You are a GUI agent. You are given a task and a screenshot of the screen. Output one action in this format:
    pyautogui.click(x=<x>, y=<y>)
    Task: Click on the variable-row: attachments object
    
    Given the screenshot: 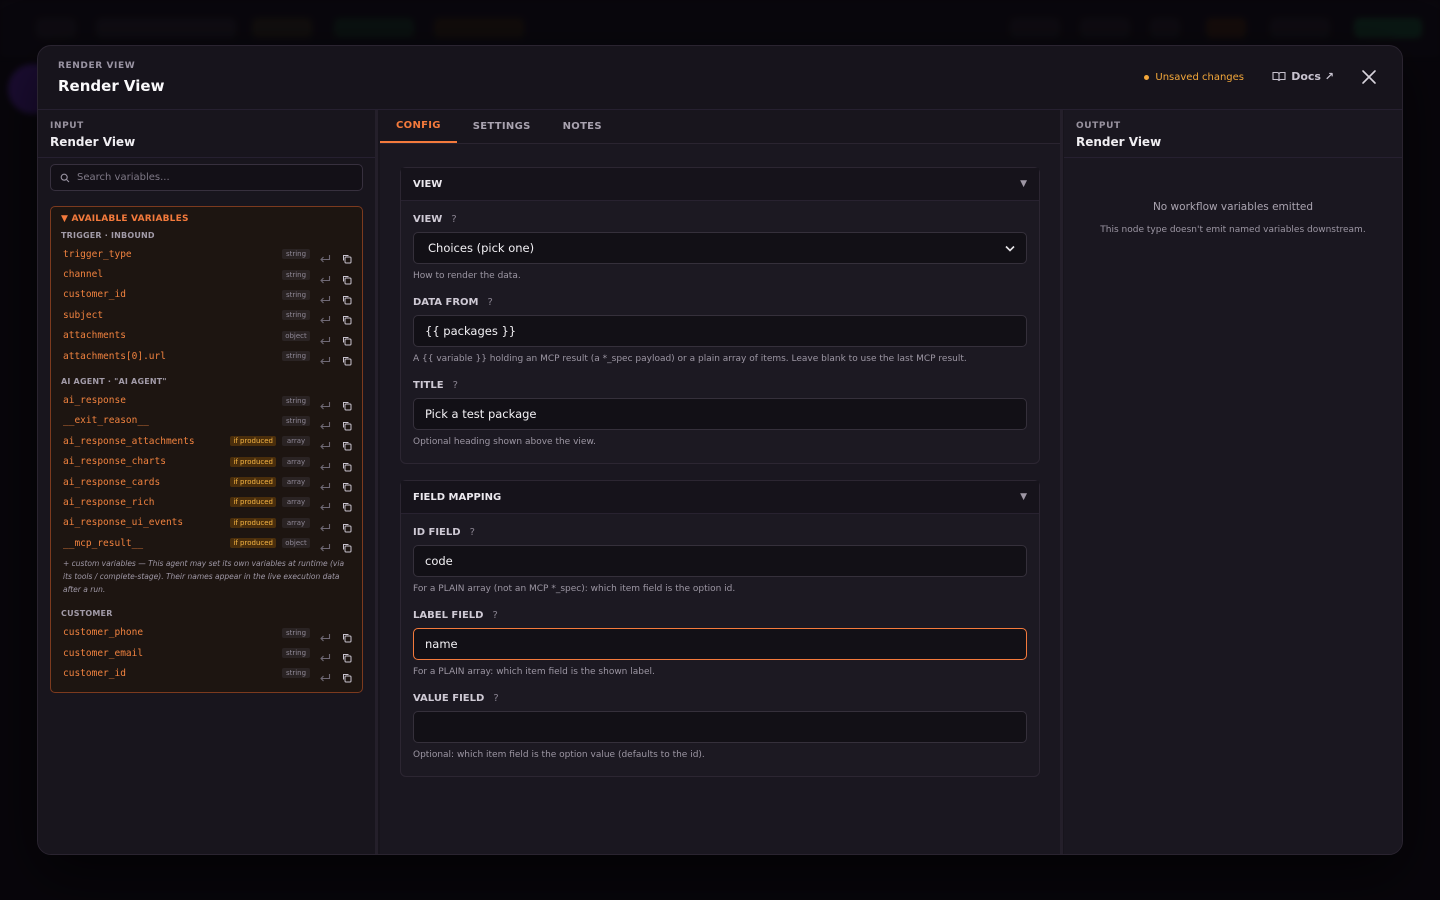 What is the action you would take?
    pyautogui.click(x=206, y=336)
    